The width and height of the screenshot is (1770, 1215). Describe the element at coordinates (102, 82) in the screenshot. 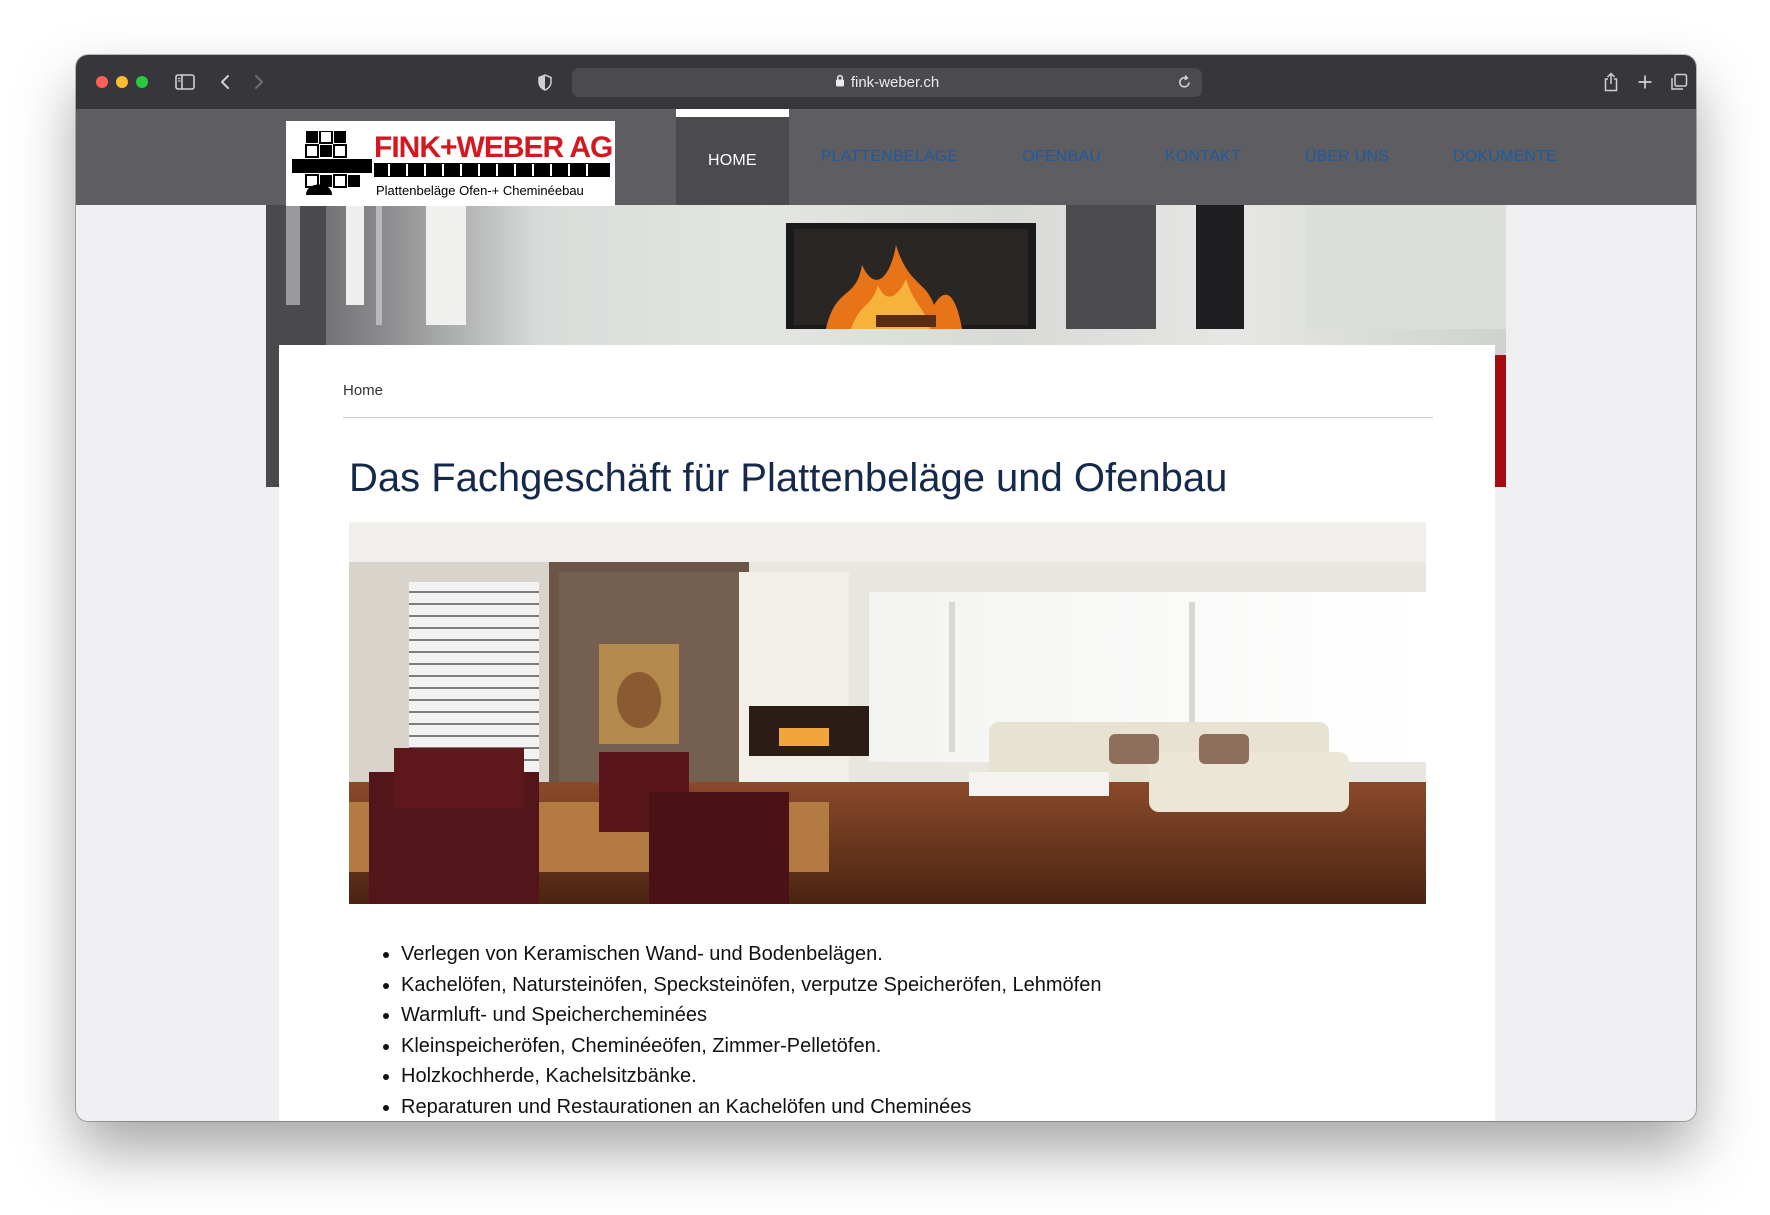

I see `close-window-button` at that location.